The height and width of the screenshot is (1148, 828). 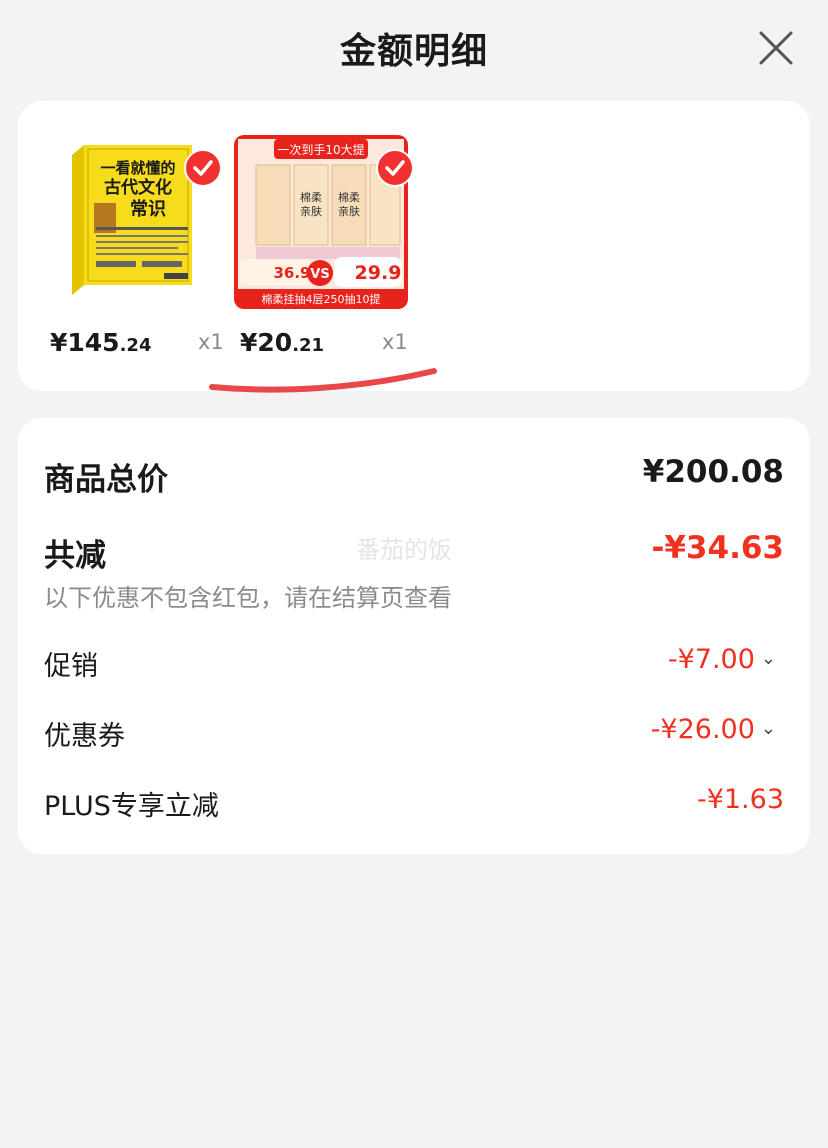 What do you see at coordinates (291, 273) in the screenshot?
I see `tissue-old-price: 36.9` at bounding box center [291, 273].